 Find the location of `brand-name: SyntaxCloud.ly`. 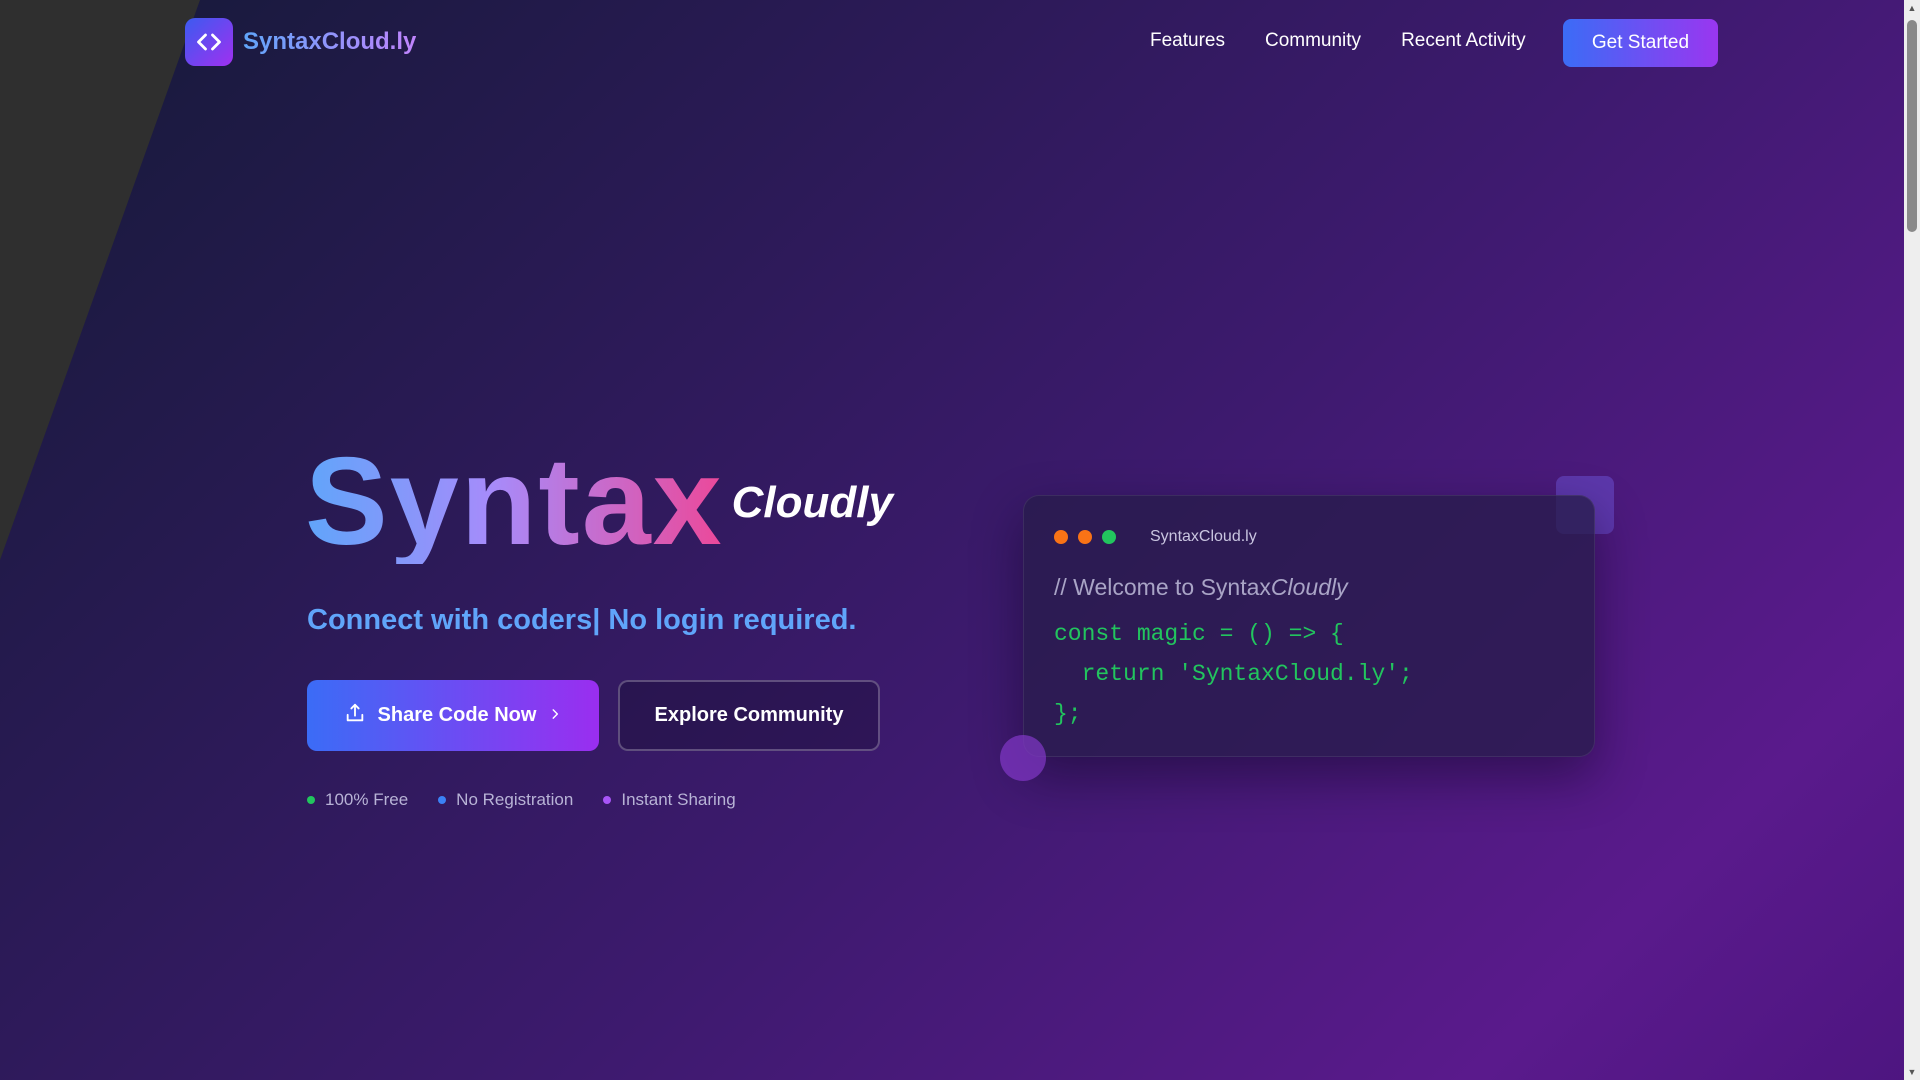

brand-name: SyntaxCloud.ly is located at coordinates (330, 41).